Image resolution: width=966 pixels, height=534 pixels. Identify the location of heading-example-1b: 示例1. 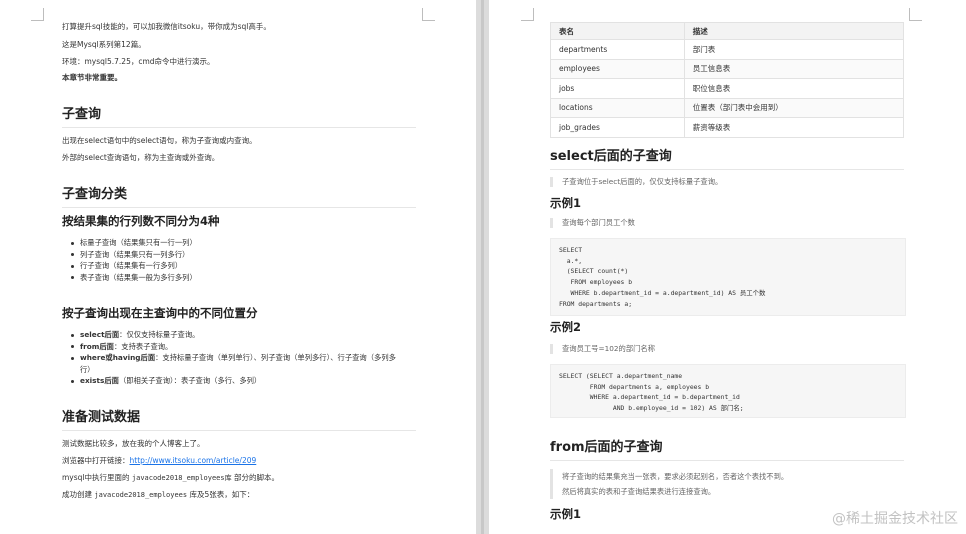
(566, 514).